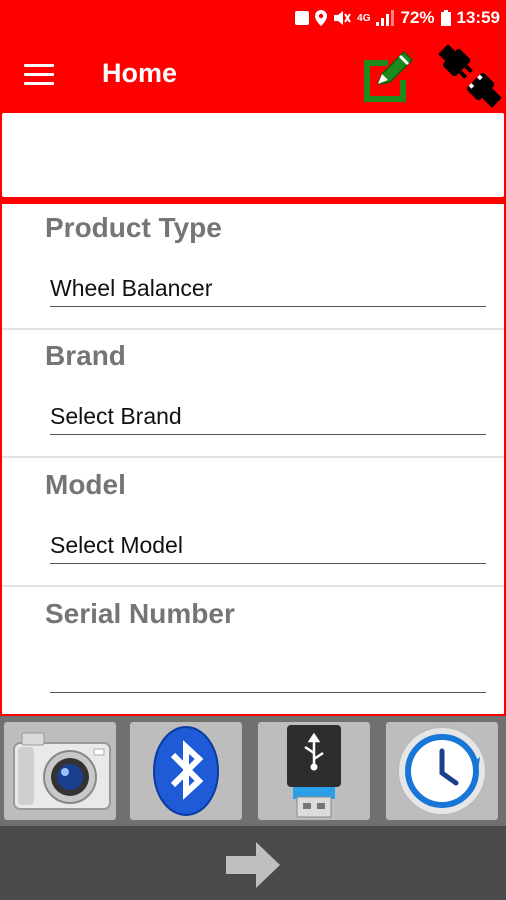 Image resolution: width=506 pixels, height=900 pixels. Describe the element at coordinates (385, 18) in the screenshot. I see `signal-icon` at that location.